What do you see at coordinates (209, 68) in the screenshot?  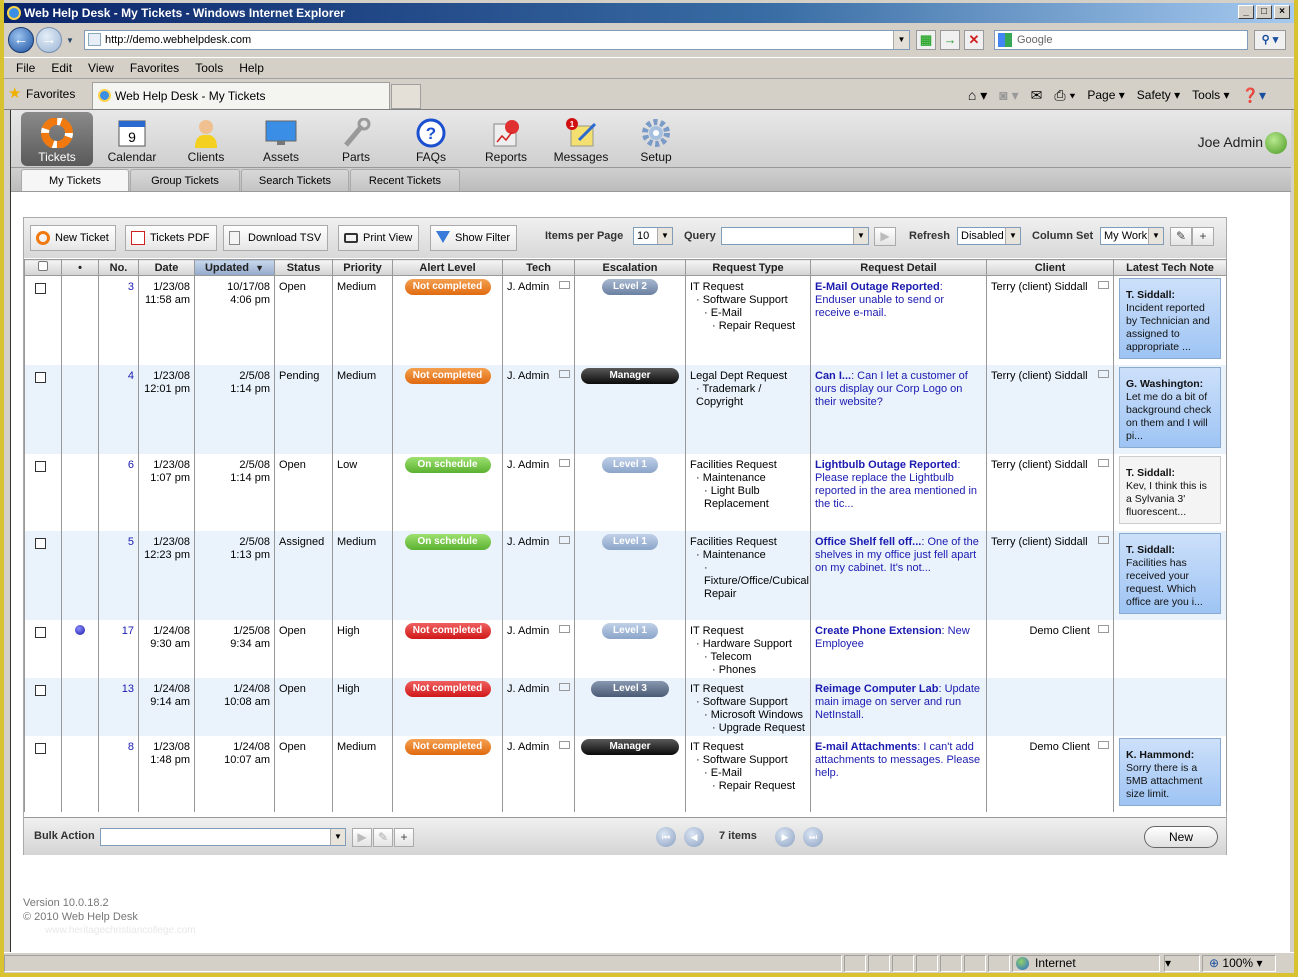 I see `menu-tools: Tools` at bounding box center [209, 68].